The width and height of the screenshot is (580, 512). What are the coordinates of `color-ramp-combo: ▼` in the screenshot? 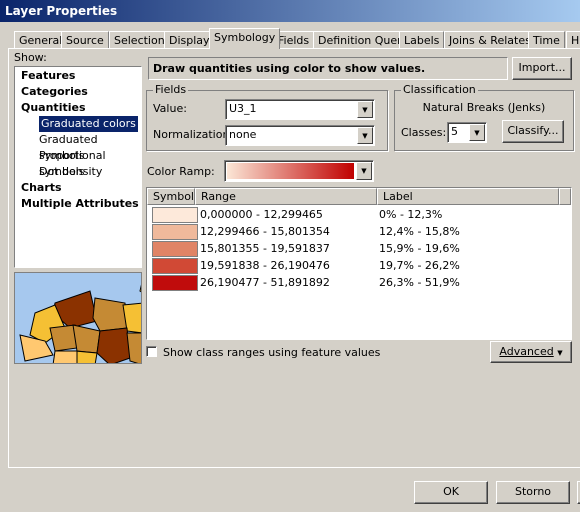 It's located at (299, 171).